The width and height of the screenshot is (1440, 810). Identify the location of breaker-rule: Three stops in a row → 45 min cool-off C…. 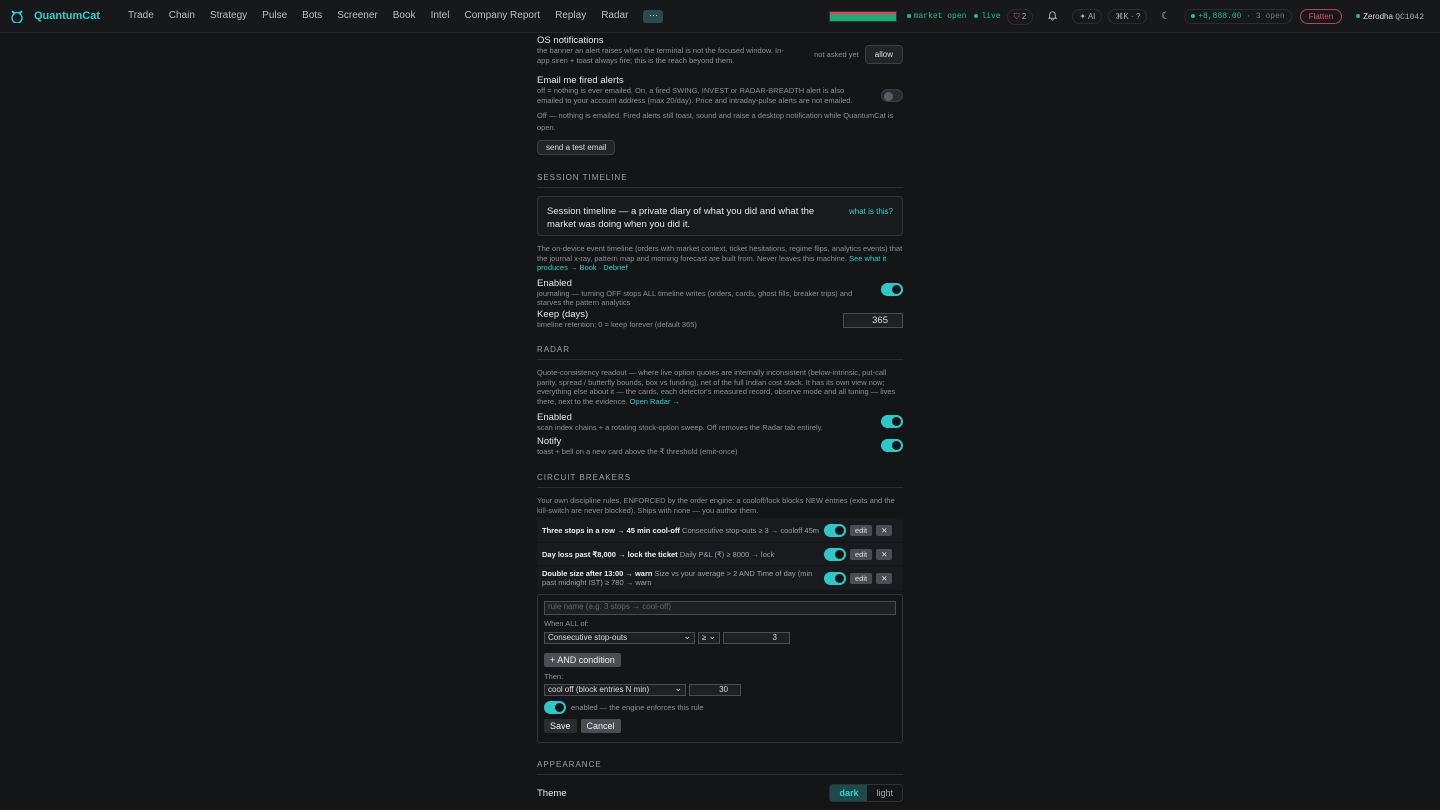
(720, 530).